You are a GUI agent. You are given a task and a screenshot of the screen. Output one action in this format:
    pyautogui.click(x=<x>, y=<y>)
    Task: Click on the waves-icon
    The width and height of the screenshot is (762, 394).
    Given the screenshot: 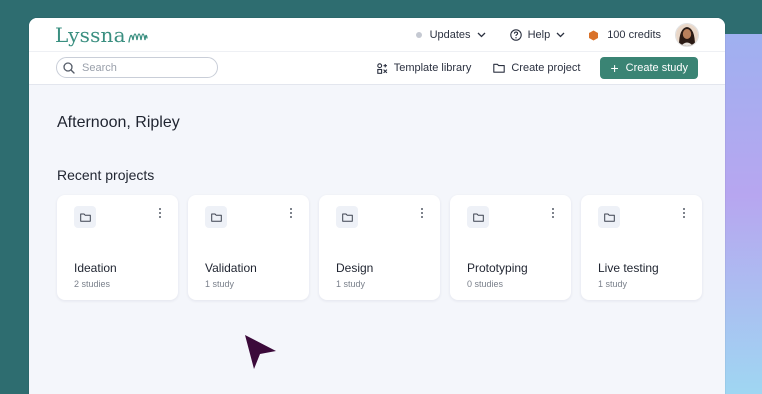 What is the action you would take?
    pyautogui.click(x=138, y=38)
    